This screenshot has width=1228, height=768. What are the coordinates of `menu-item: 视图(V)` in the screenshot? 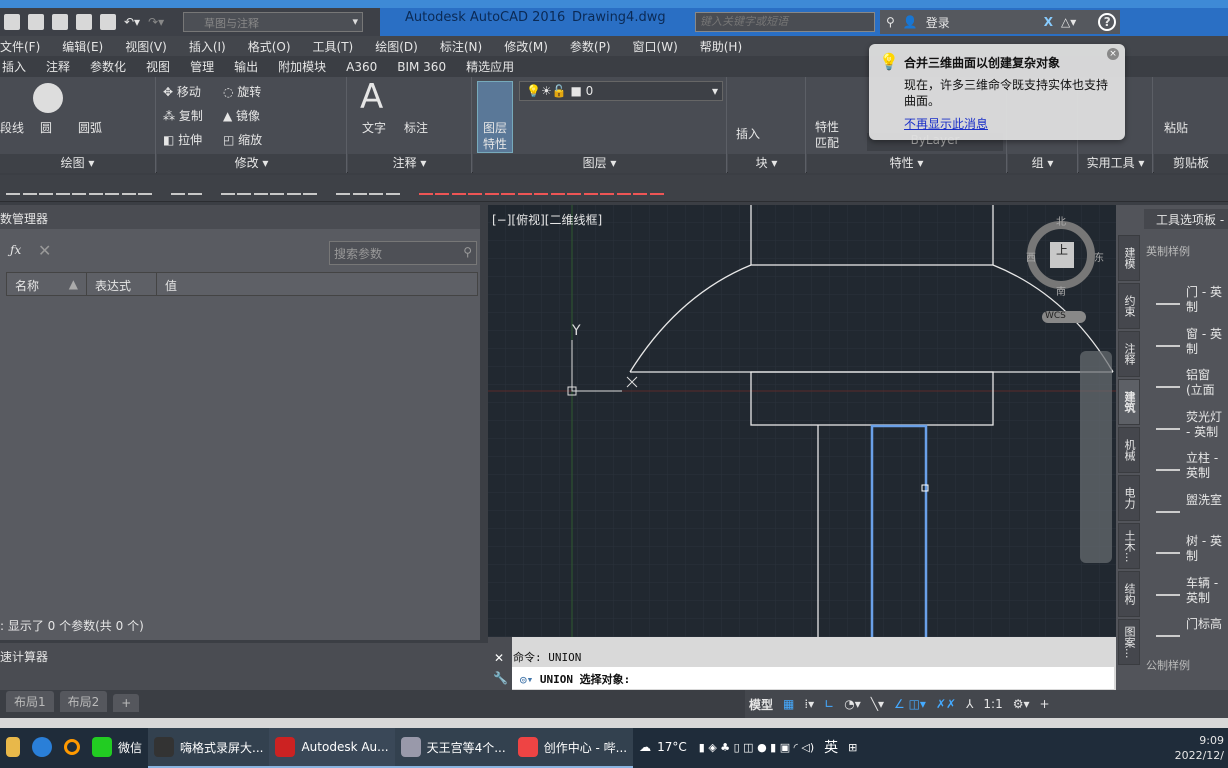 It's located at (146, 46).